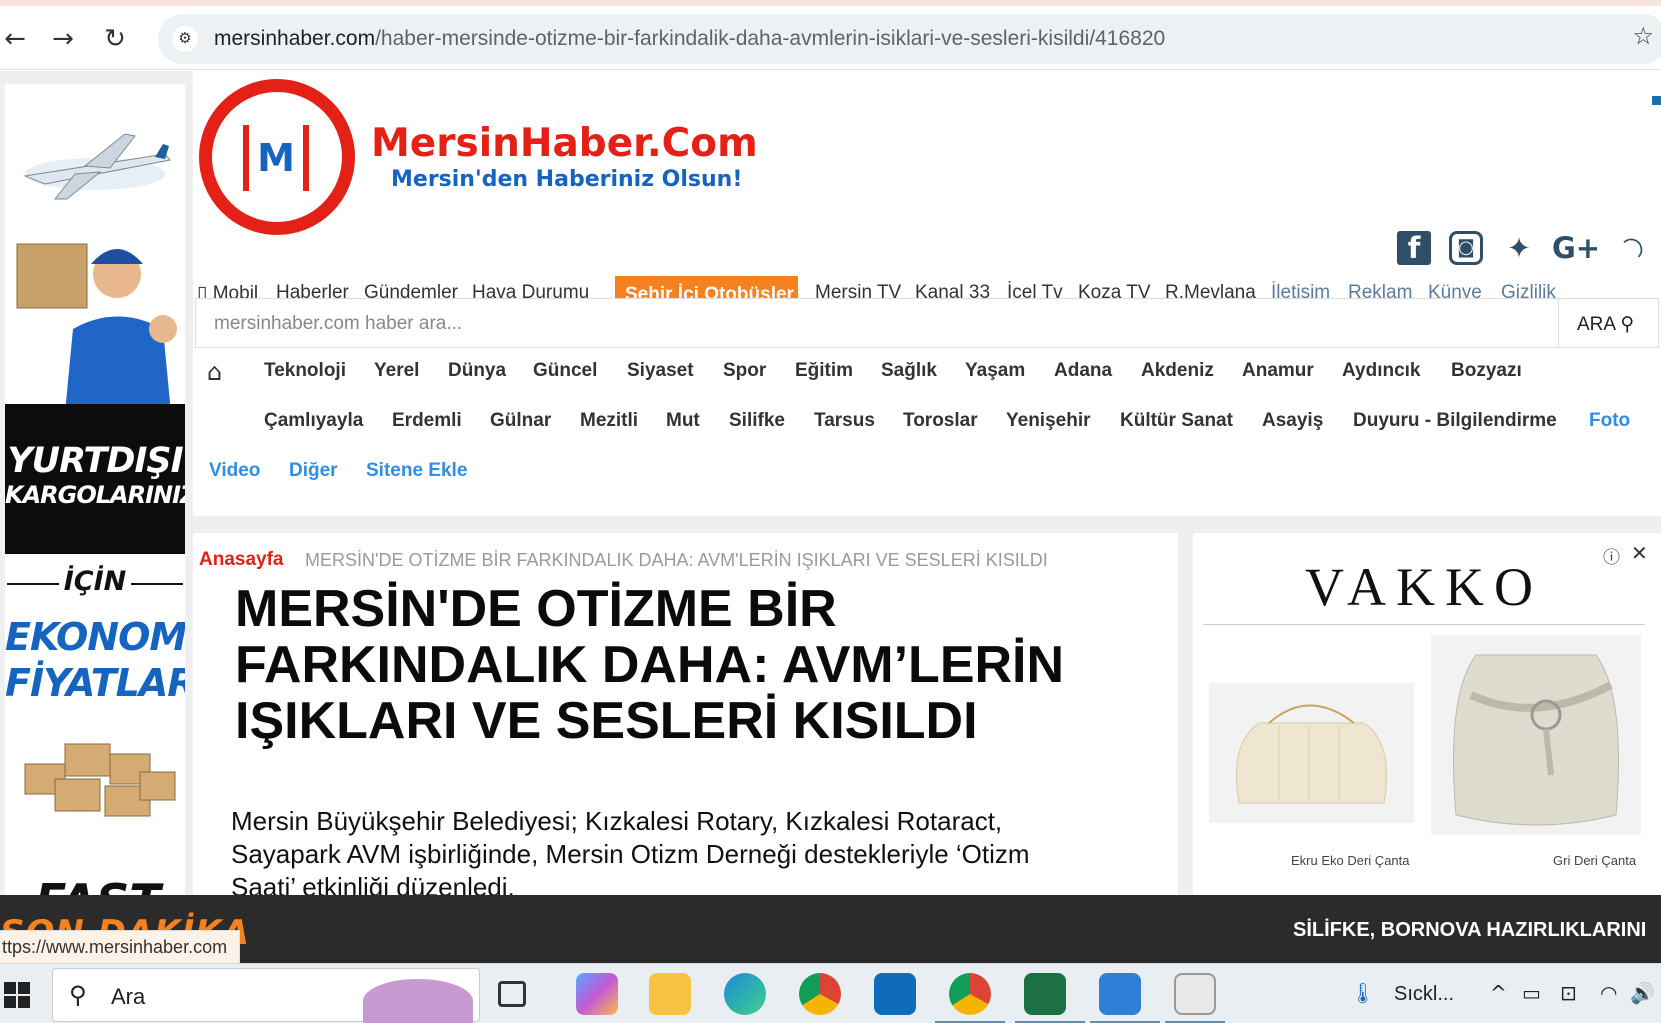 This screenshot has width=1661, height=1023. Describe the element at coordinates (512, 994) in the screenshot. I see `task-view-icon` at that location.